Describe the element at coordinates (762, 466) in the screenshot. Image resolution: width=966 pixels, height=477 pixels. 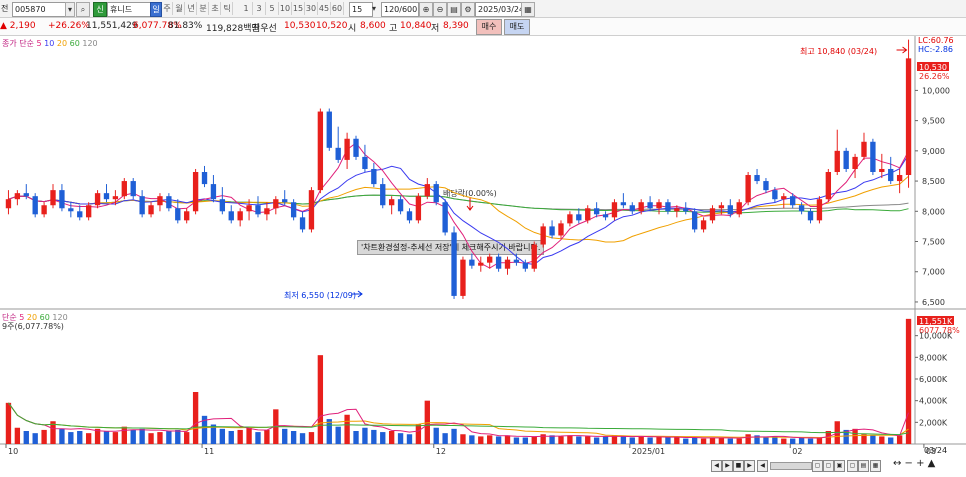
I see `prev-icon: ◀` at that location.